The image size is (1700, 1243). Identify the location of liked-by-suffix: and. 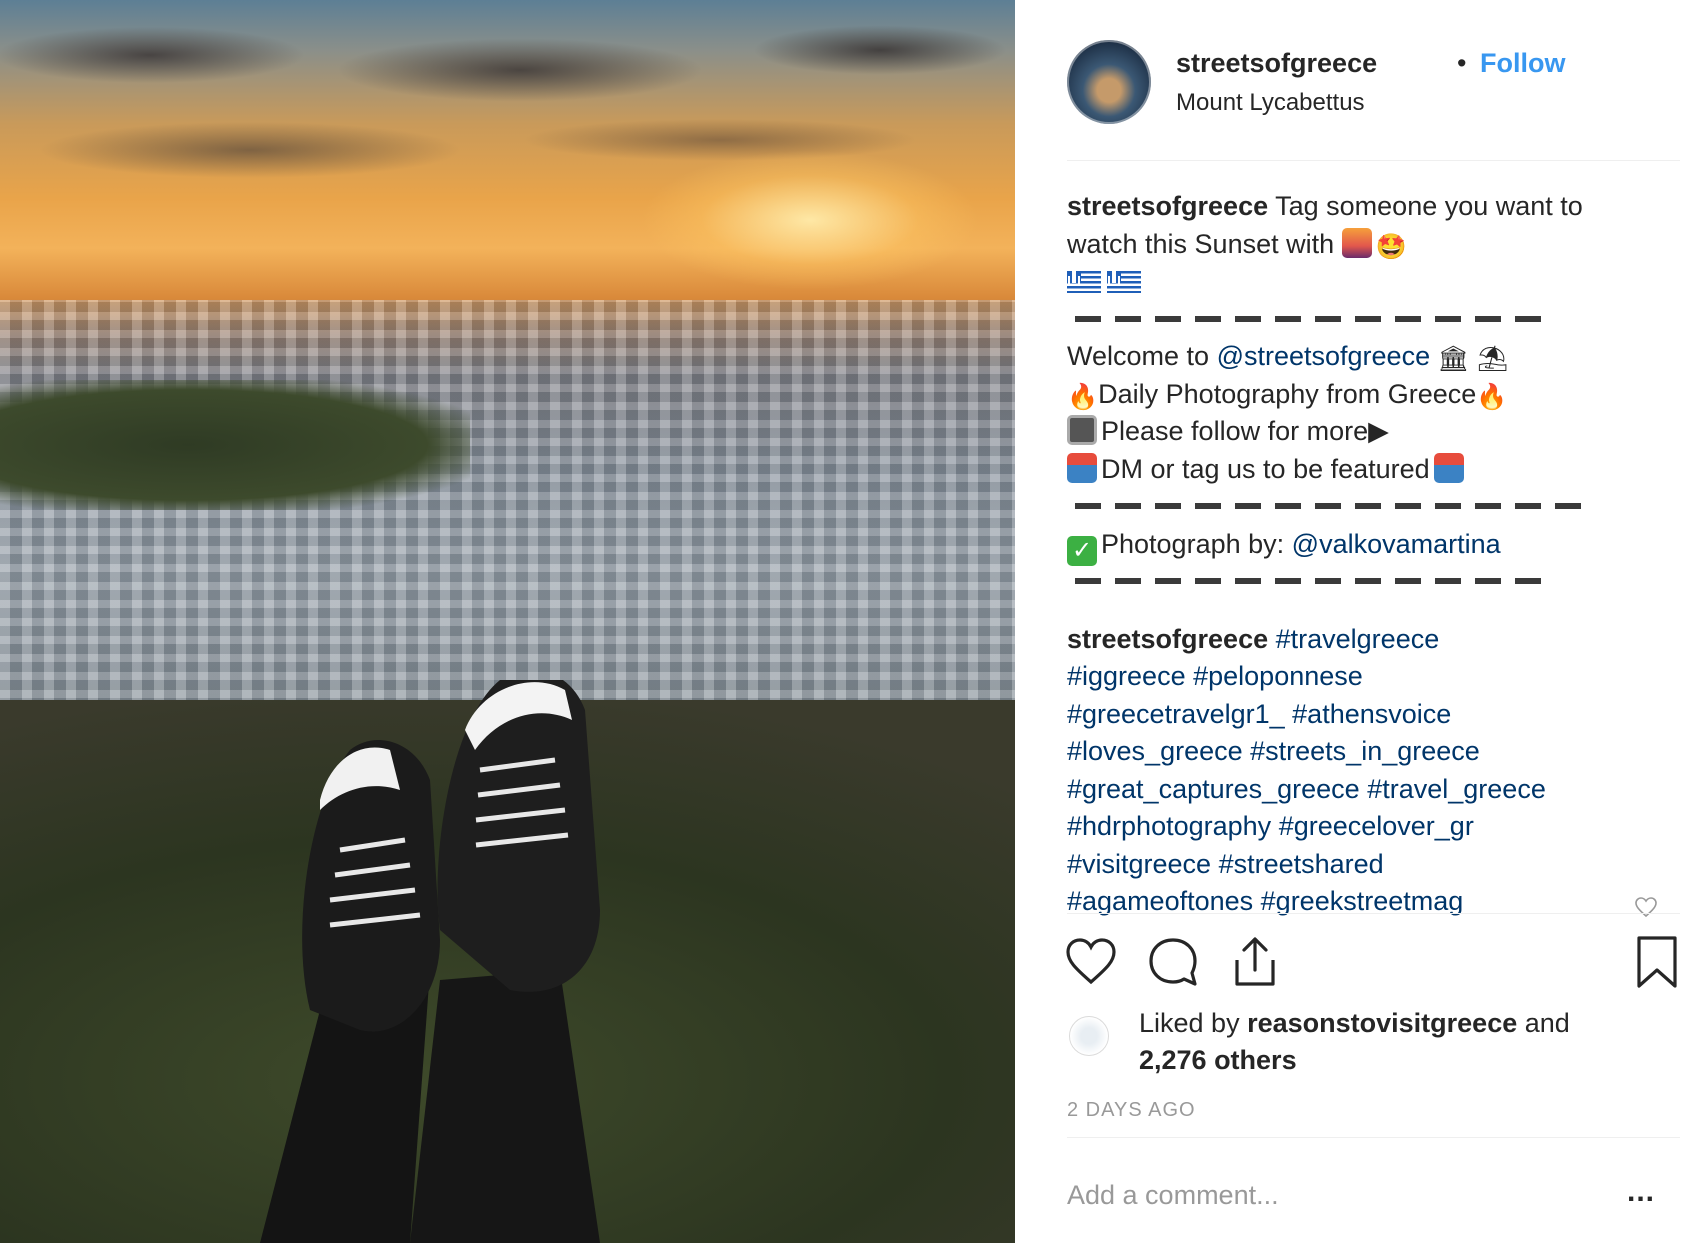
(1547, 1023).